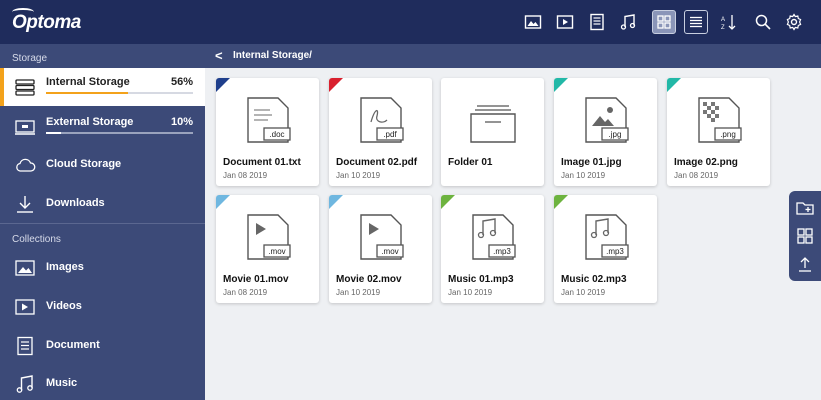 The width and height of the screenshot is (821, 400). What do you see at coordinates (513, 56) in the screenshot?
I see `breadcrumb: < Internal Storage/` at bounding box center [513, 56].